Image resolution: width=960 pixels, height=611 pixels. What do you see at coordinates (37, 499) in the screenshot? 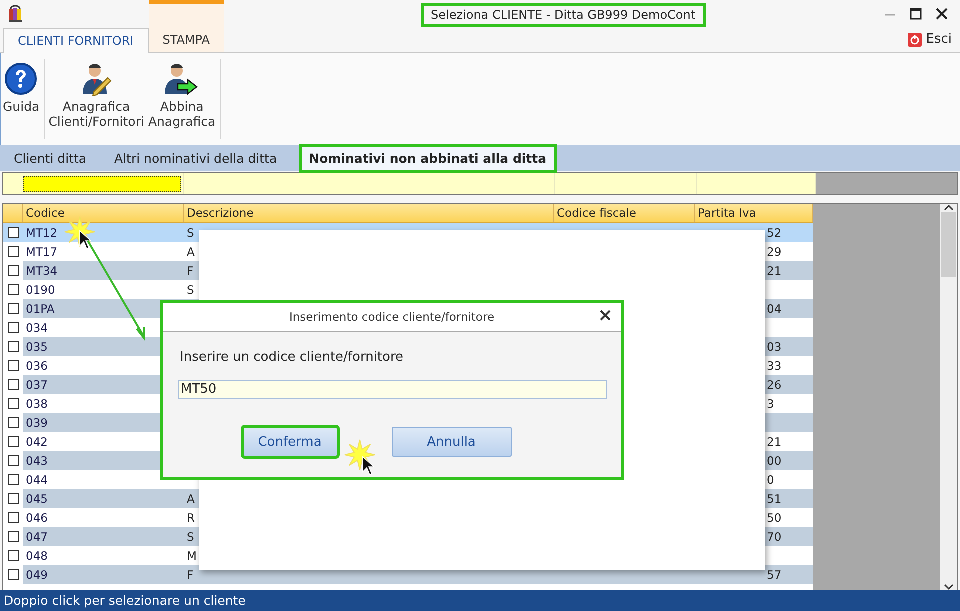
I see `table-cell: 045` at bounding box center [37, 499].